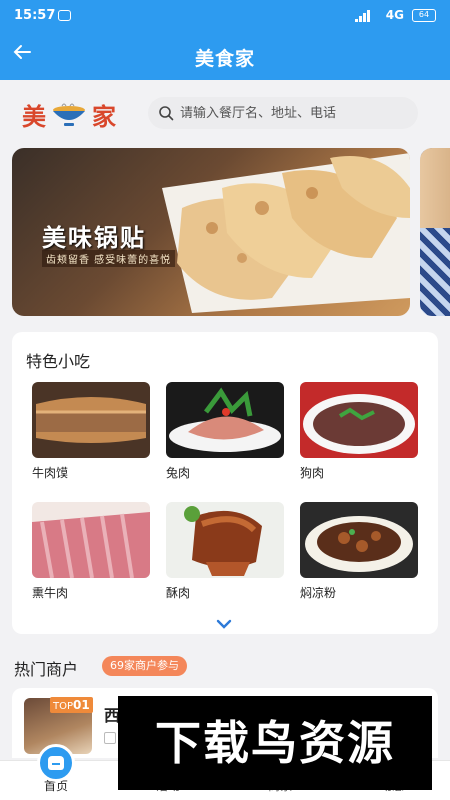  Describe the element at coordinates (58, 361) in the screenshot. I see `section-title: 特色小吃` at that location.